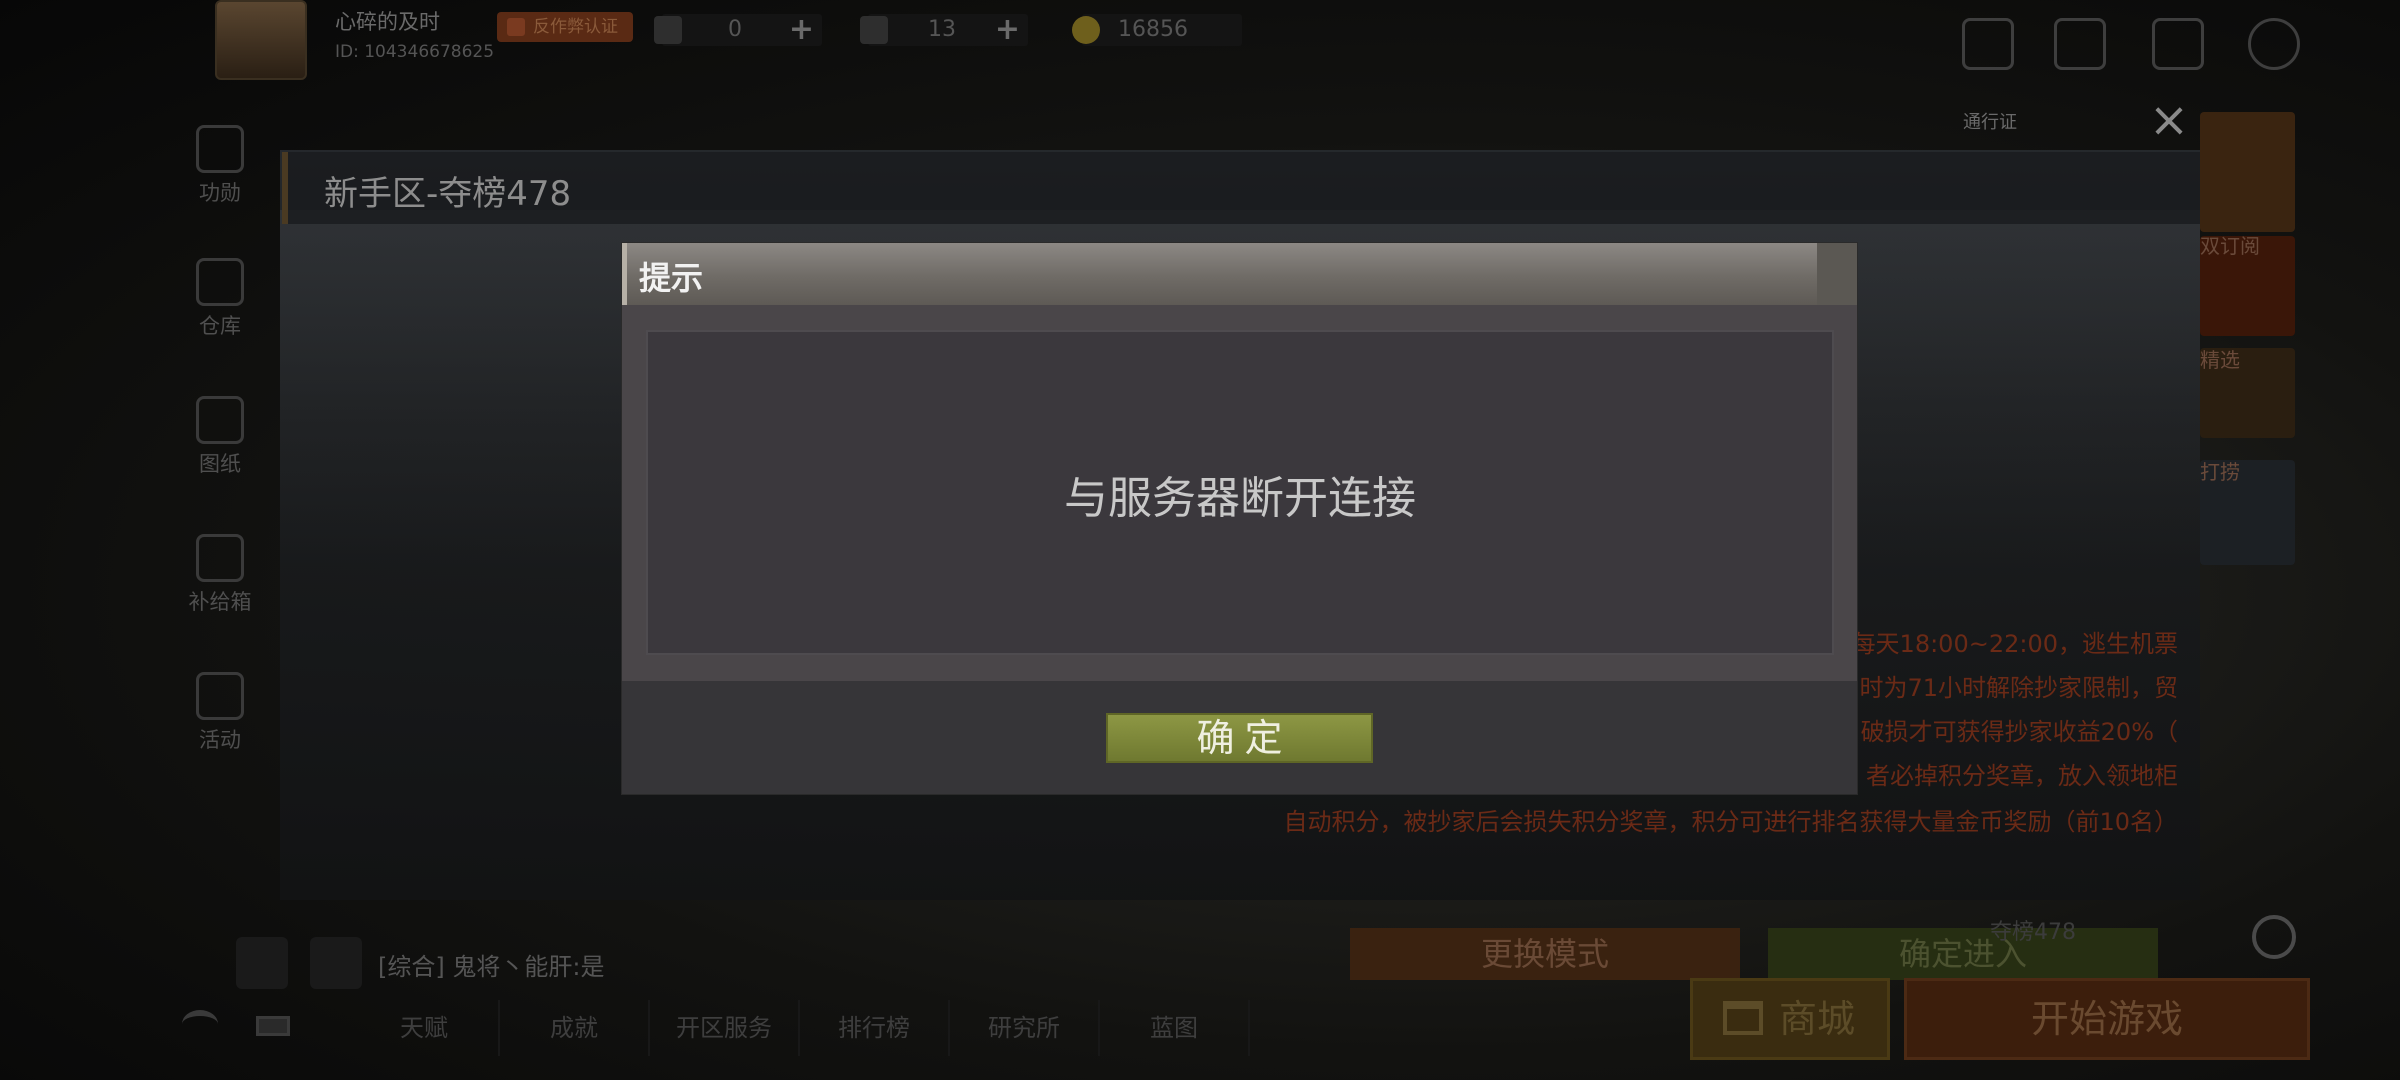 The width and height of the screenshot is (2400, 1080). I want to click on dialog-message: 与服务器断开连接, so click(1240, 498).